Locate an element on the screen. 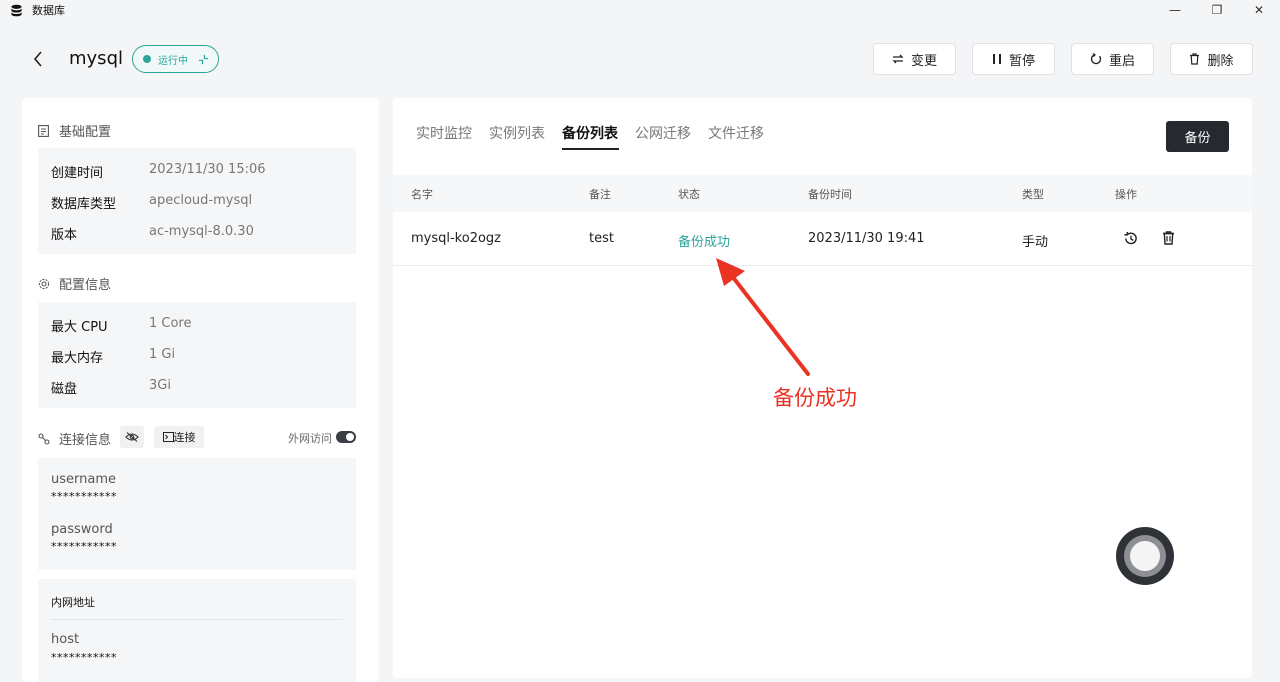  kv-row: 数据库类型 apecloud-mysql is located at coordinates (151, 202).